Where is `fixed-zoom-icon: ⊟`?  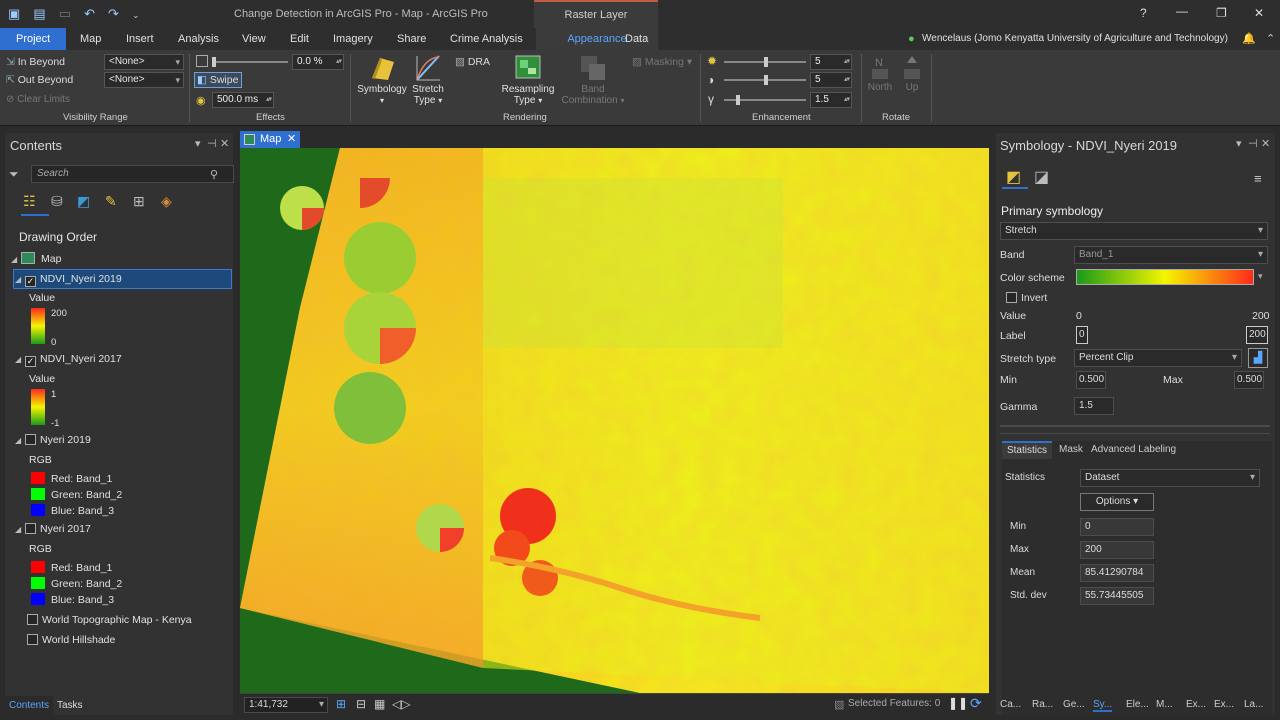
fixed-zoom-icon: ⊟ is located at coordinates (361, 704).